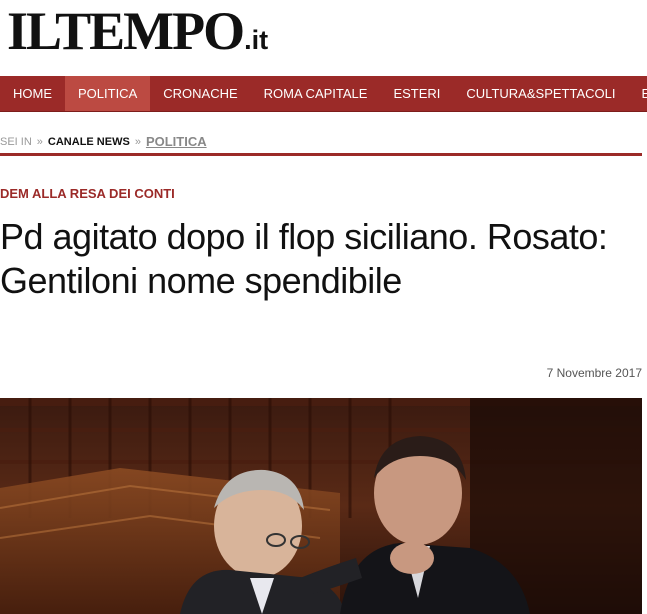 This screenshot has height=614, width=647. I want to click on breadcrumb-link-politica: POLITICA, so click(176, 141).